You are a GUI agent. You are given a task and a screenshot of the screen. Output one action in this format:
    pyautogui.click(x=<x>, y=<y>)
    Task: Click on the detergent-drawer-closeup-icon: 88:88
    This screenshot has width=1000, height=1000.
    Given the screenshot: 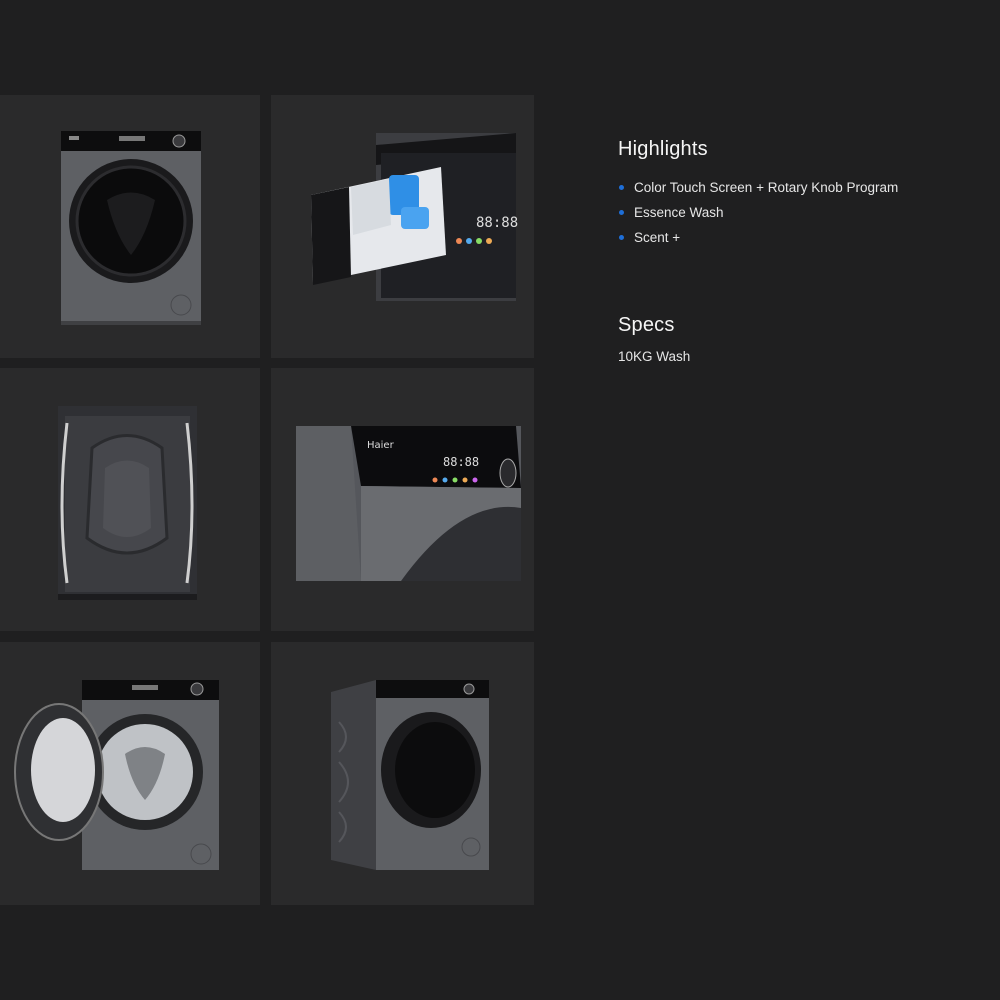 What is the action you would take?
    pyautogui.click(x=414, y=217)
    